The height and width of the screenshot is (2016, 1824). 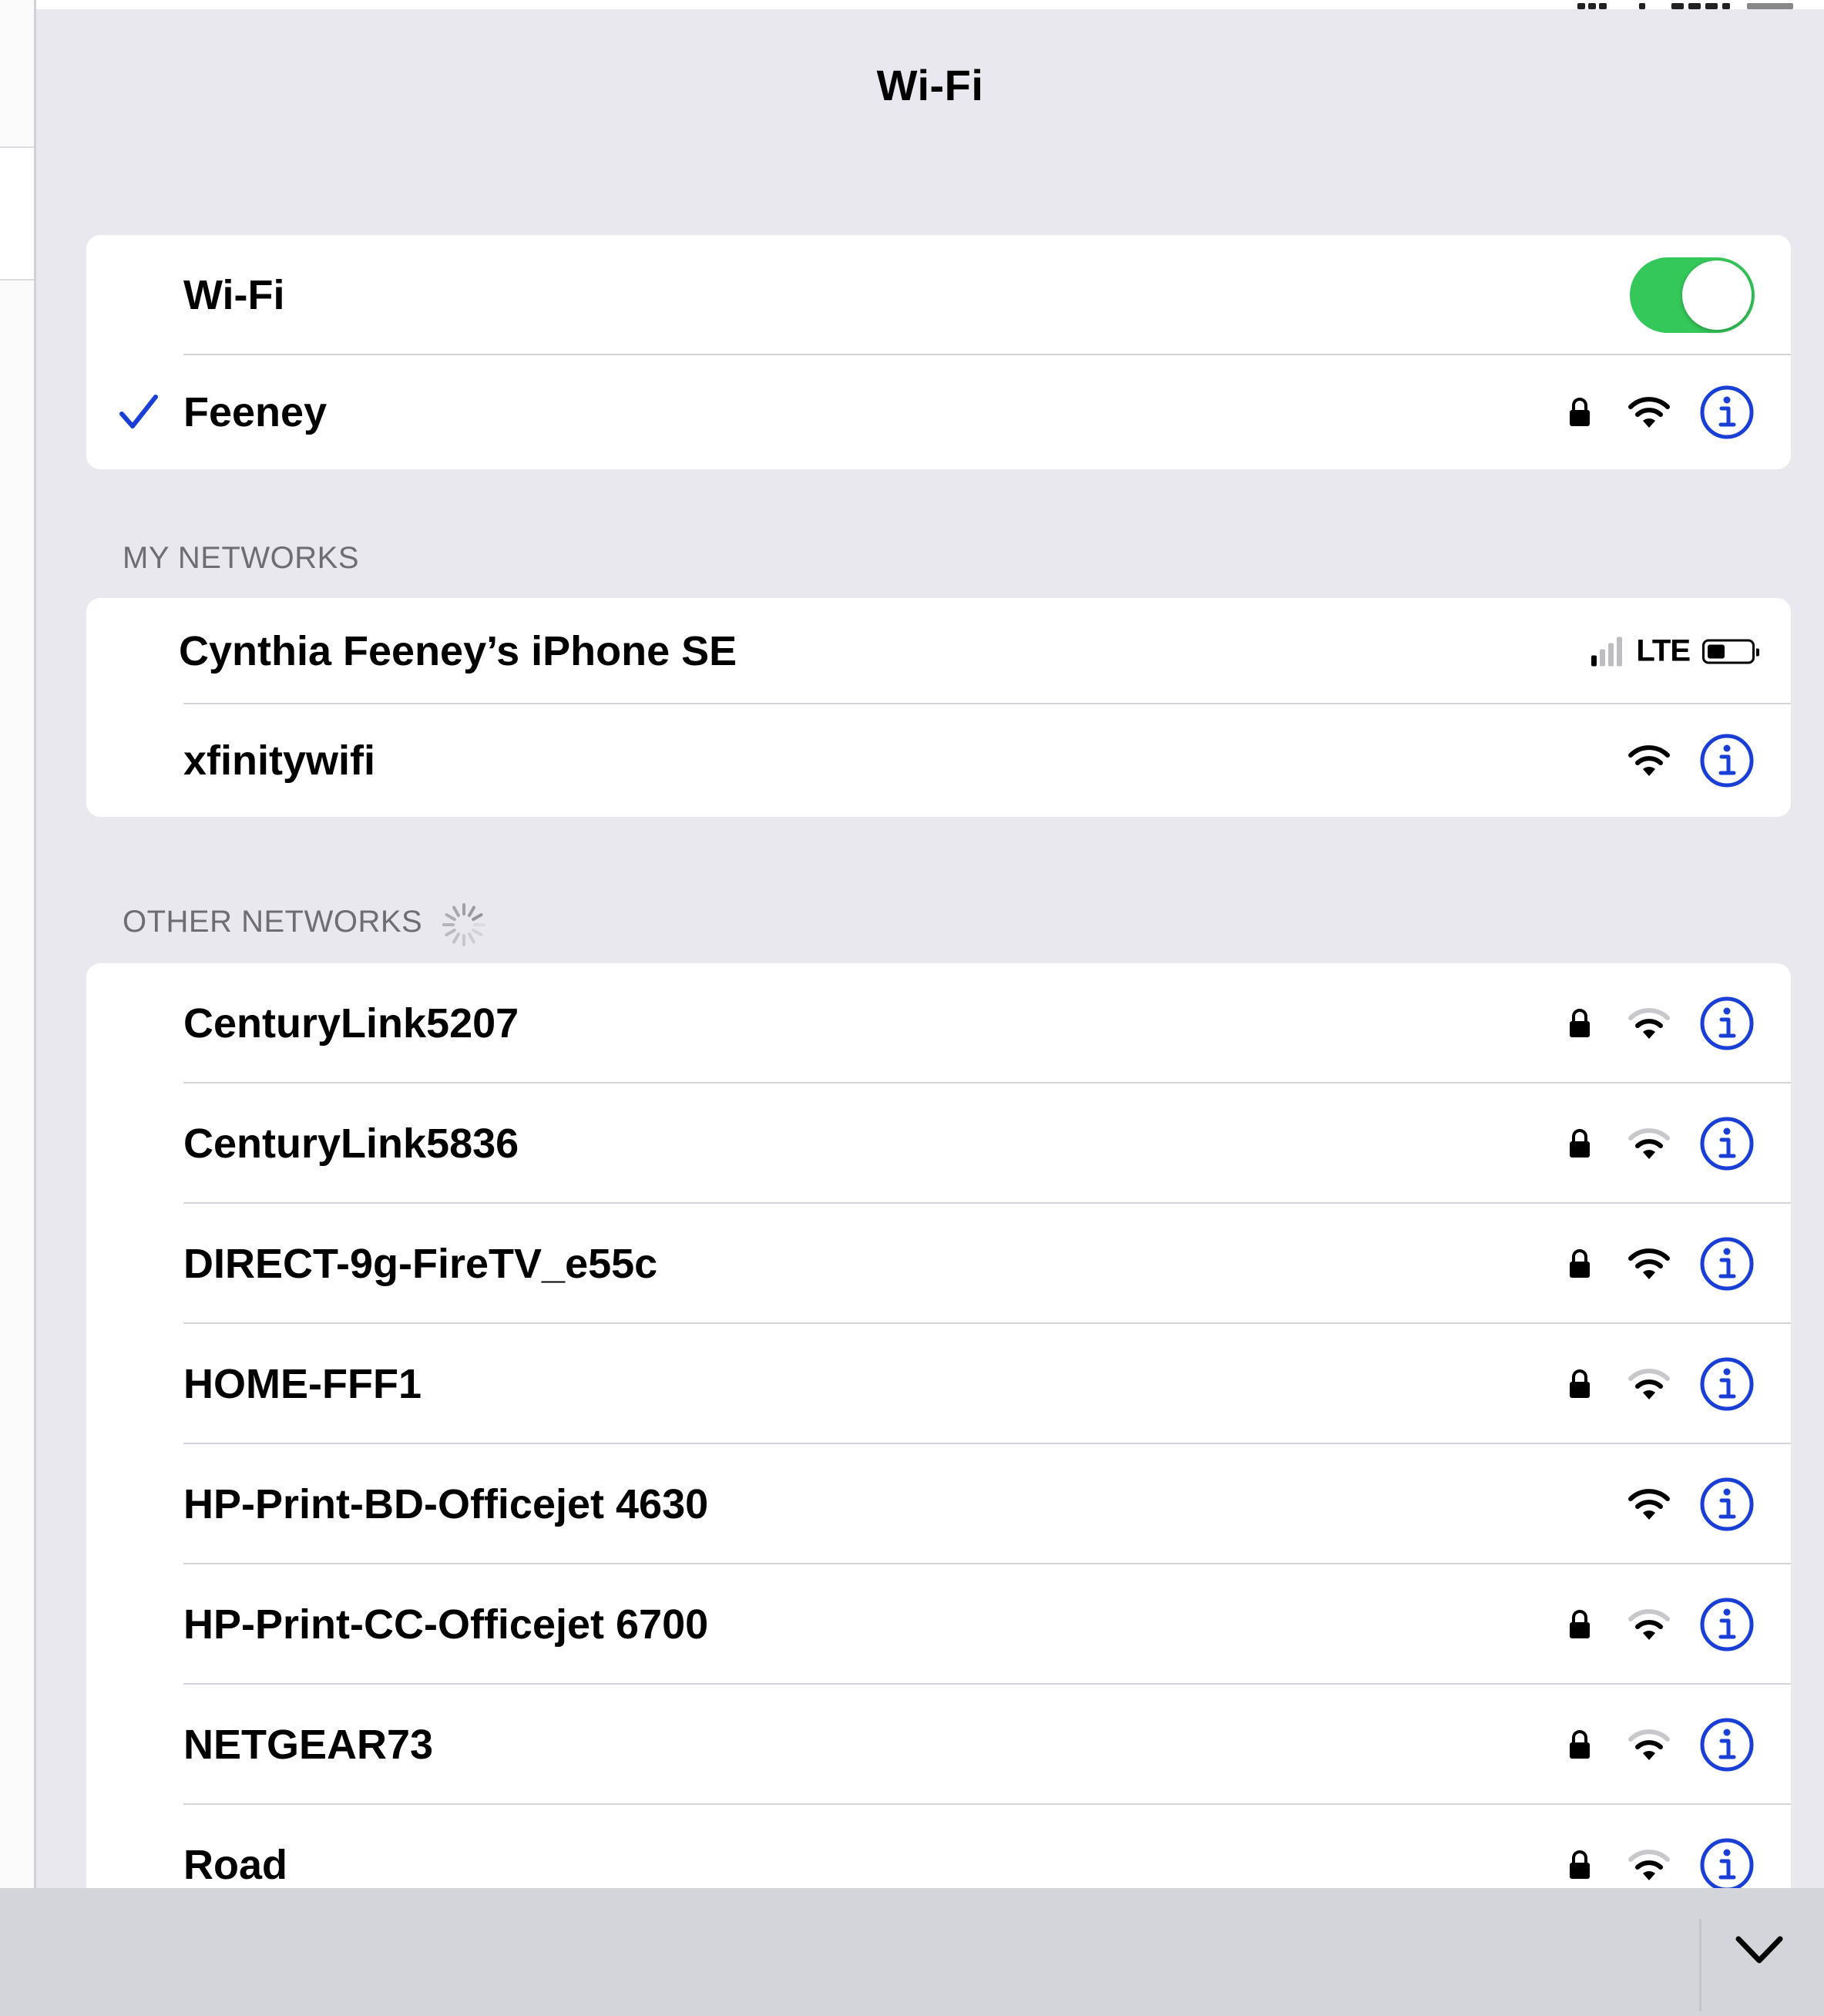 What do you see at coordinates (930, 85) in the screenshot?
I see `page-title: Wi-Fi` at bounding box center [930, 85].